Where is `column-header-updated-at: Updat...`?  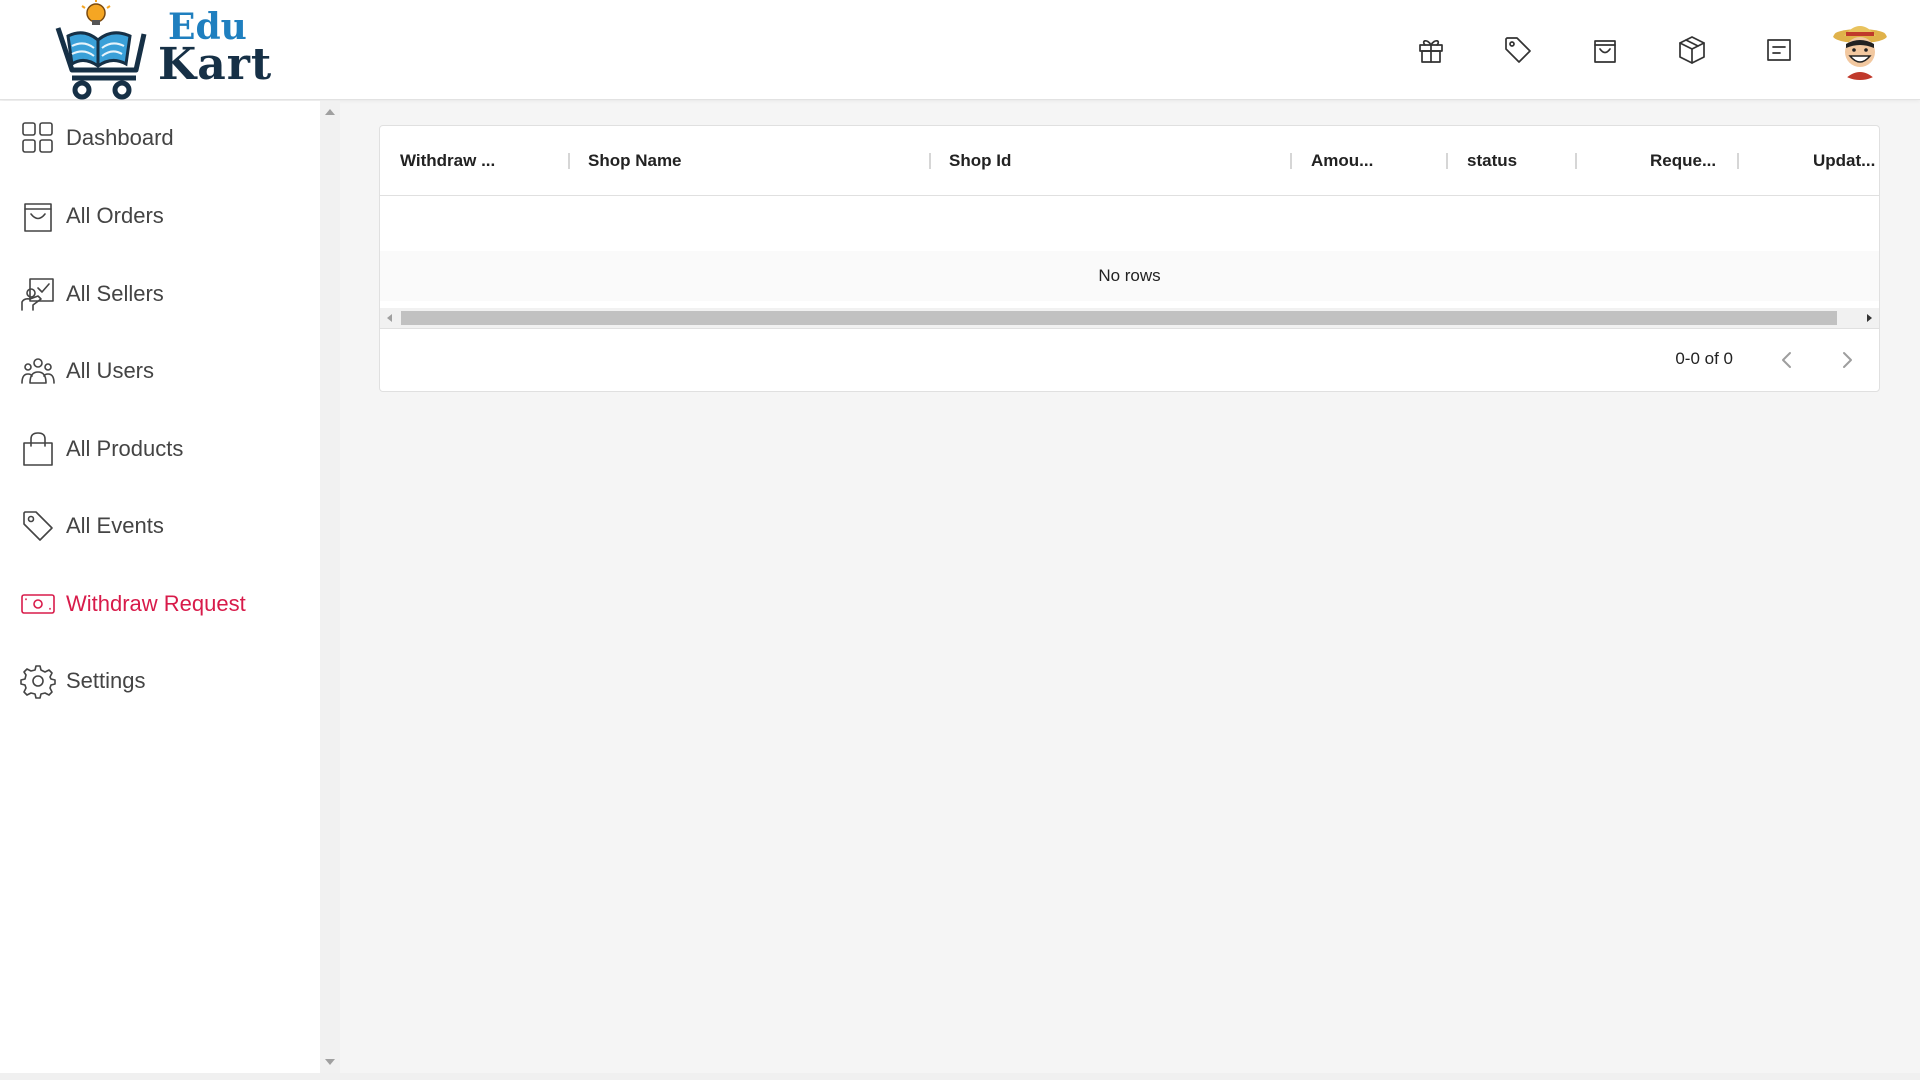
column-header-updated-at: Updat... is located at coordinates (1844, 161).